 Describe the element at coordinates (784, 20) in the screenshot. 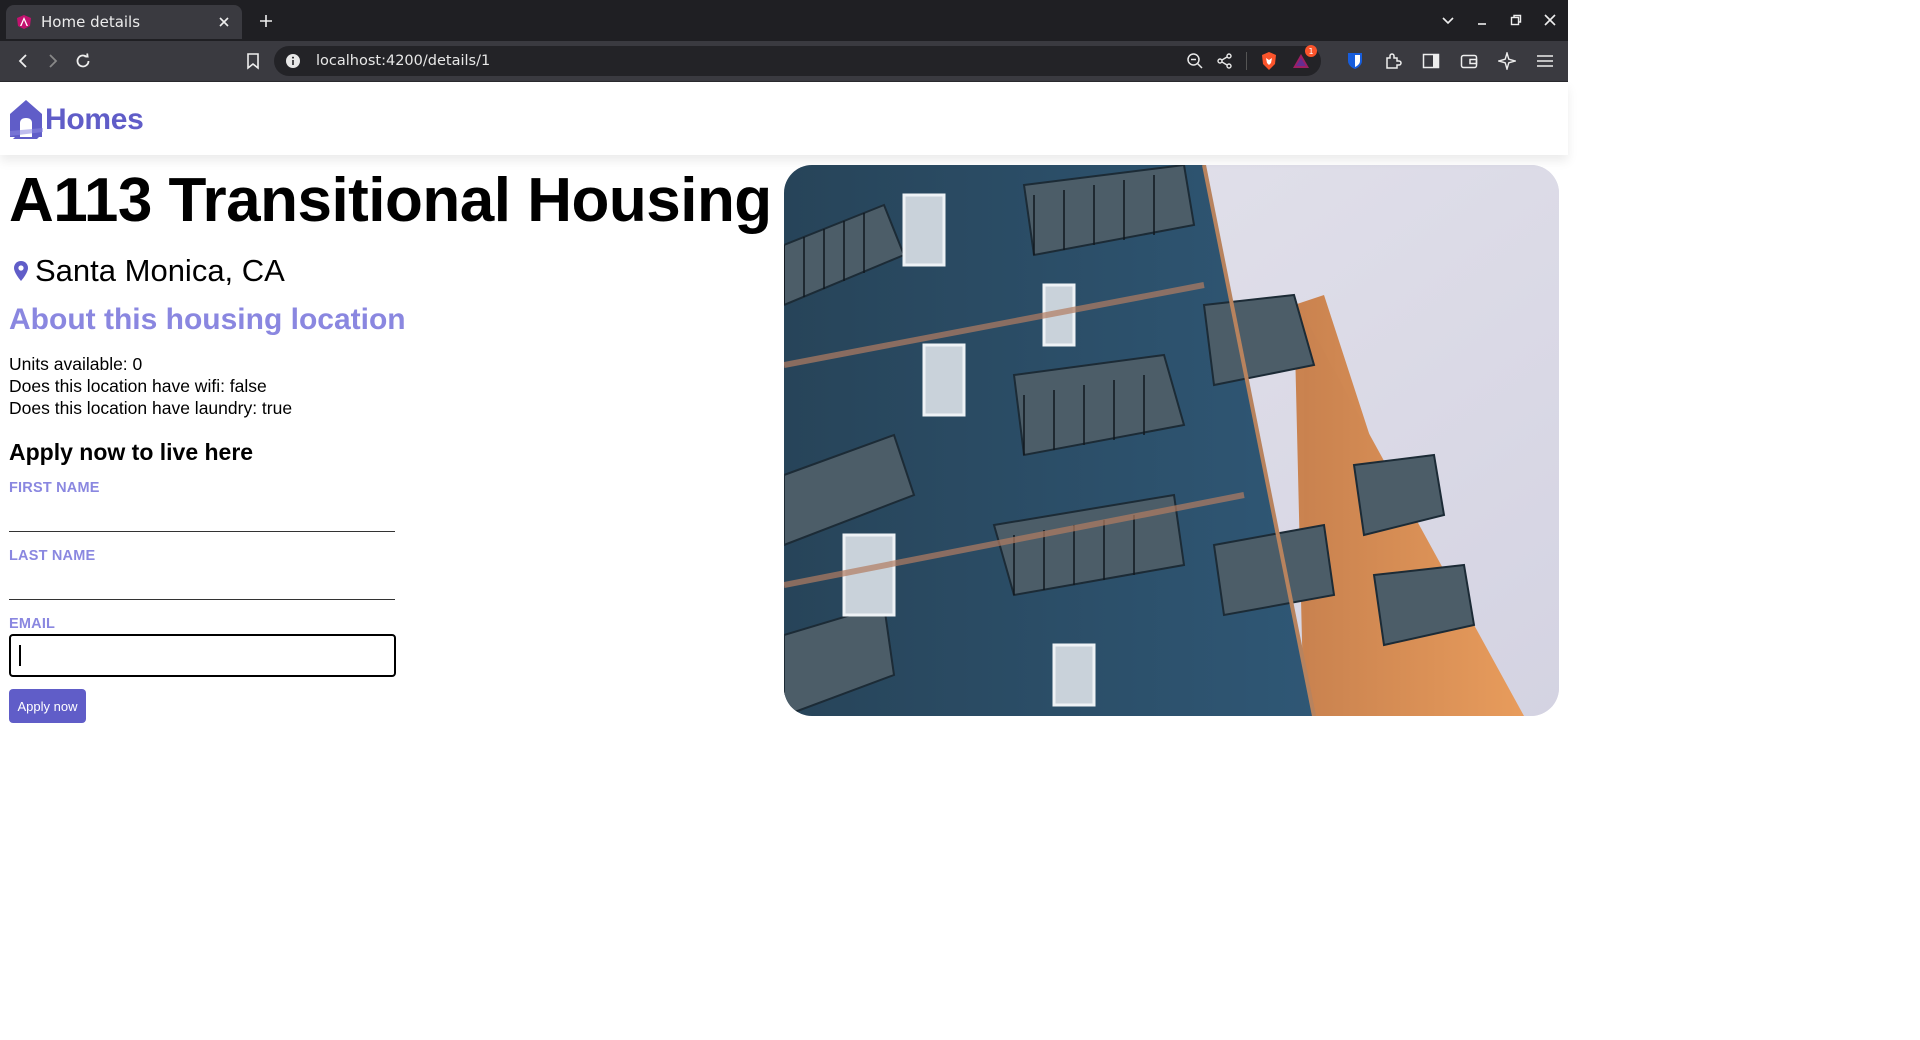

I see `browser-tab-strip: Home details` at that location.